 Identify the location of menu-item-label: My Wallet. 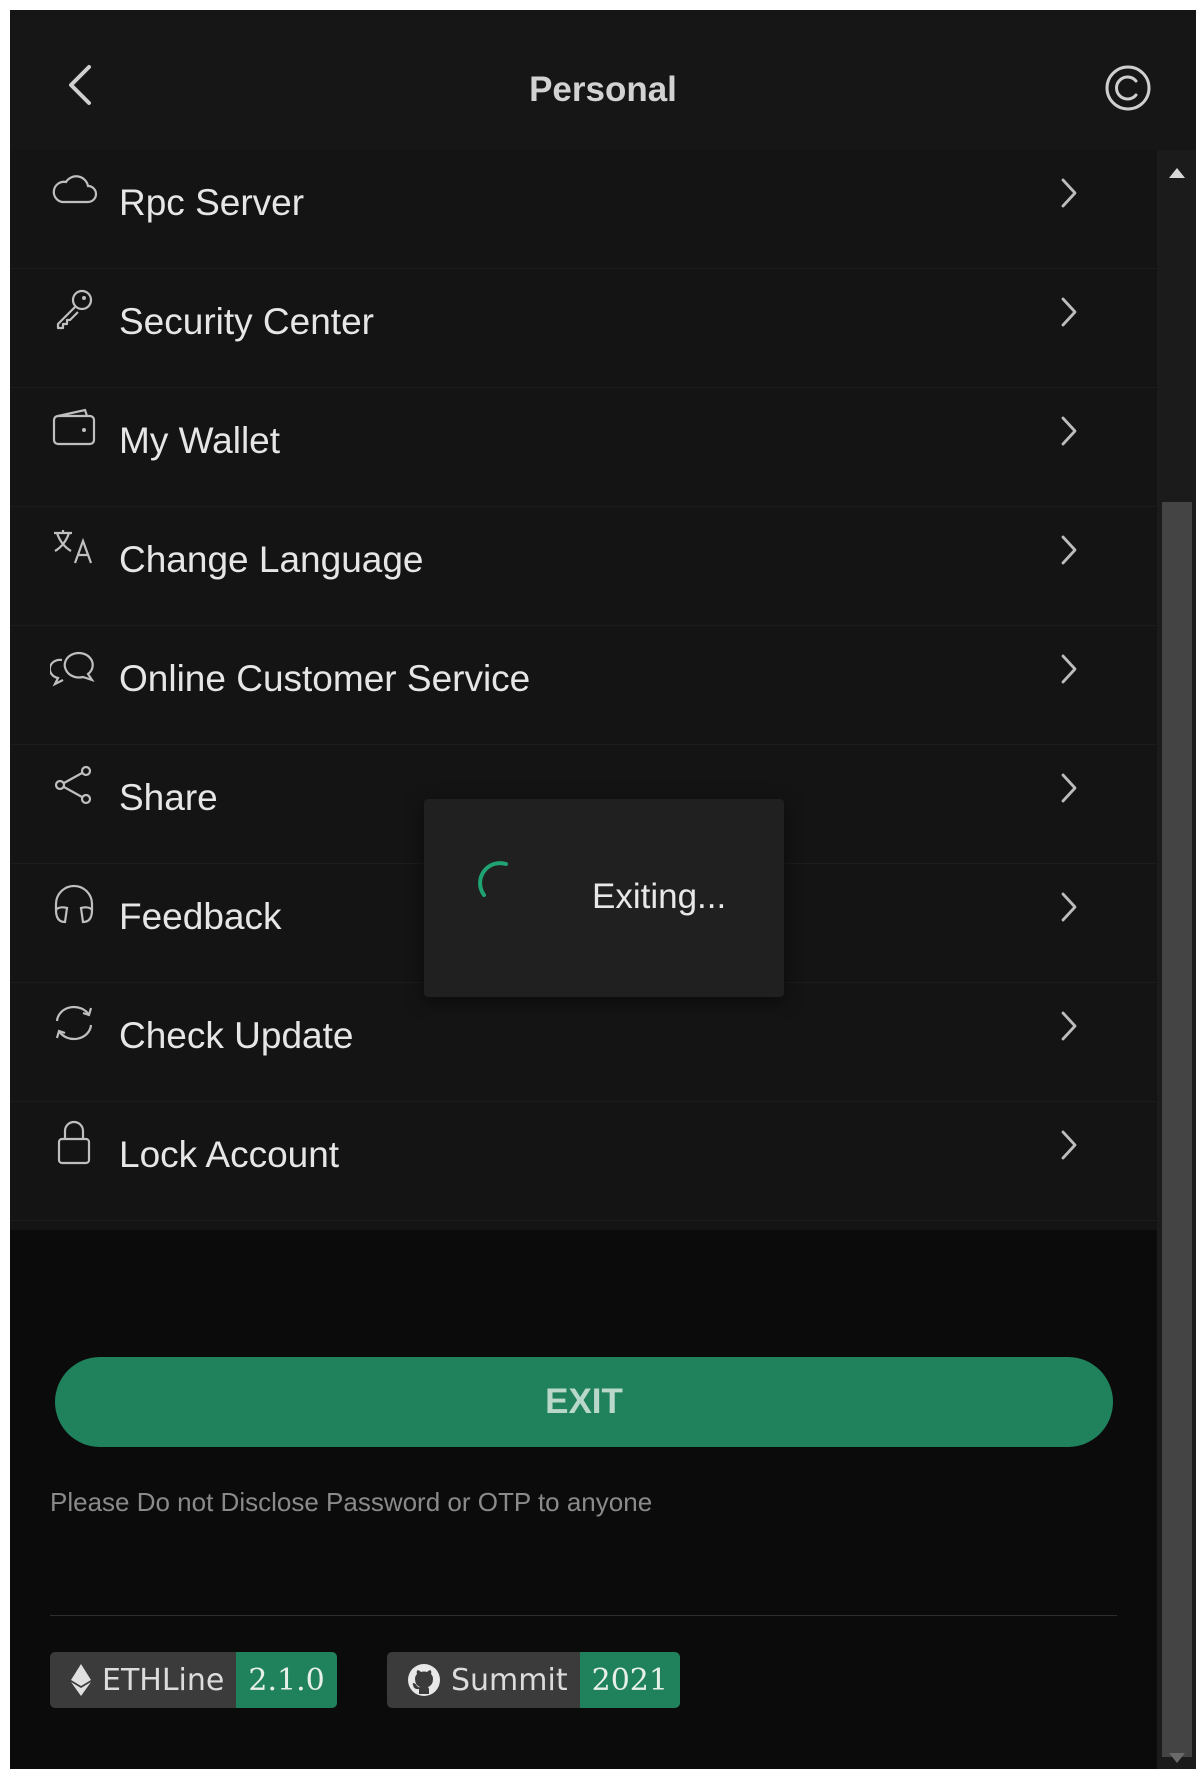
(200, 440).